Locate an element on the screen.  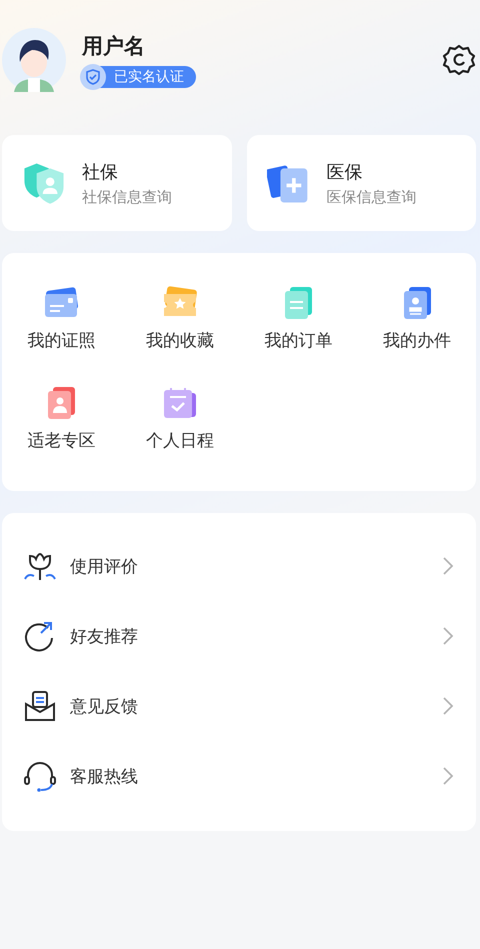
share-arrow-icon is located at coordinates (40, 636).